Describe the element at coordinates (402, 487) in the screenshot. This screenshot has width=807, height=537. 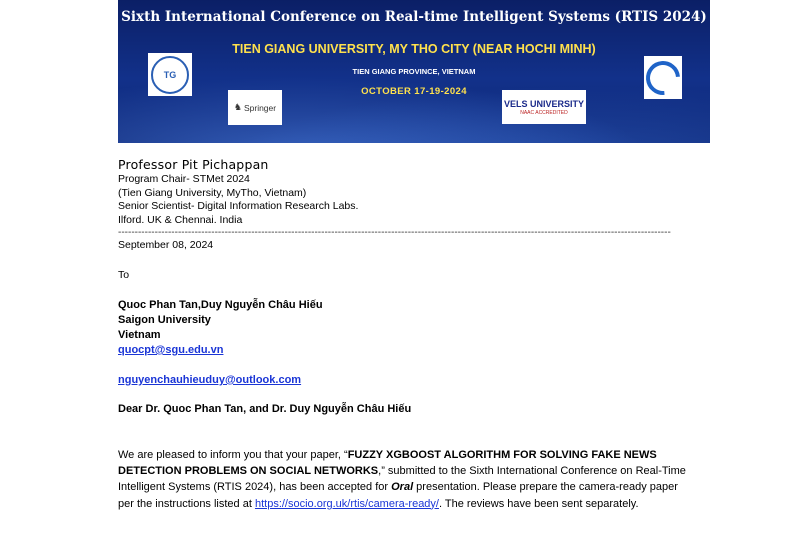
I see `presentation-type: Oral` at that location.